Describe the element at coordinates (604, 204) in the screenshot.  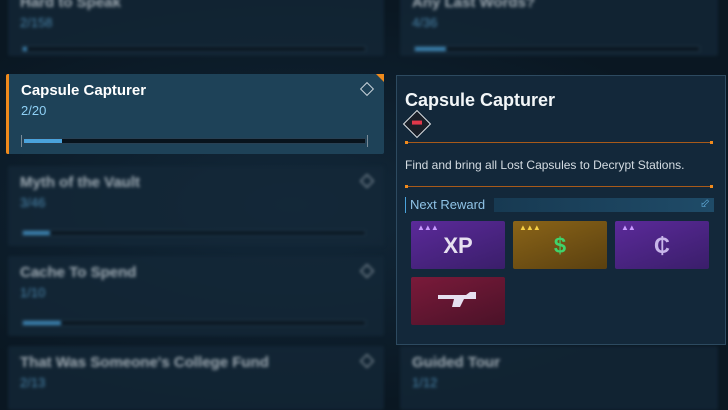
I see `reward-header-strip` at that location.